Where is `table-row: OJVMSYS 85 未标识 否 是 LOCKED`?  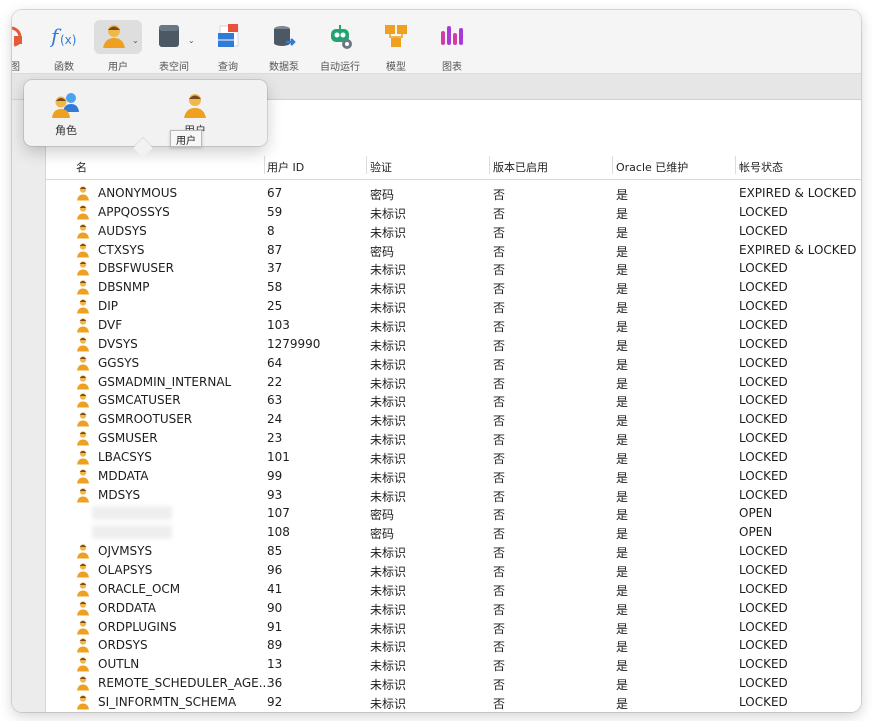 table-row: OJVMSYS 85 未标识 否 是 LOCKED is located at coordinates (453, 551).